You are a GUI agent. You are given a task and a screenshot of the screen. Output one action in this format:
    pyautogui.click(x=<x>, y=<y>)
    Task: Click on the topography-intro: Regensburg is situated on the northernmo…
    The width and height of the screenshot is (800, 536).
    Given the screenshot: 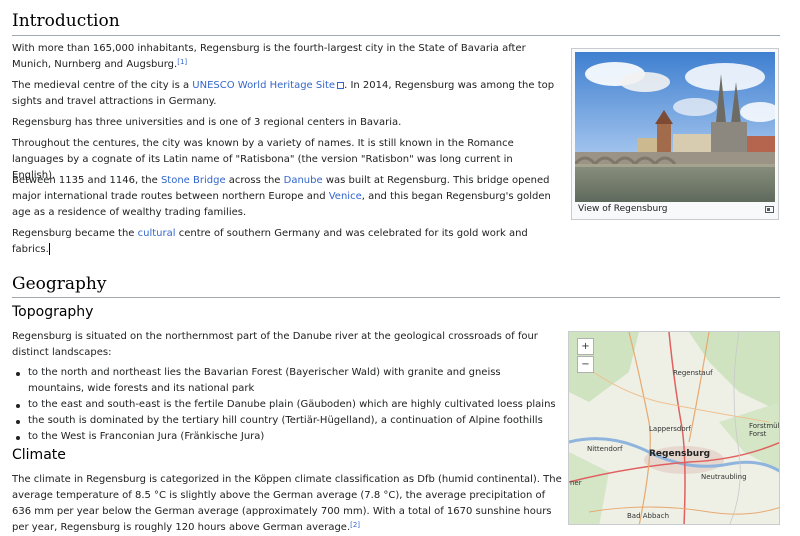 What is the action you would take?
    pyautogui.click(x=275, y=344)
    